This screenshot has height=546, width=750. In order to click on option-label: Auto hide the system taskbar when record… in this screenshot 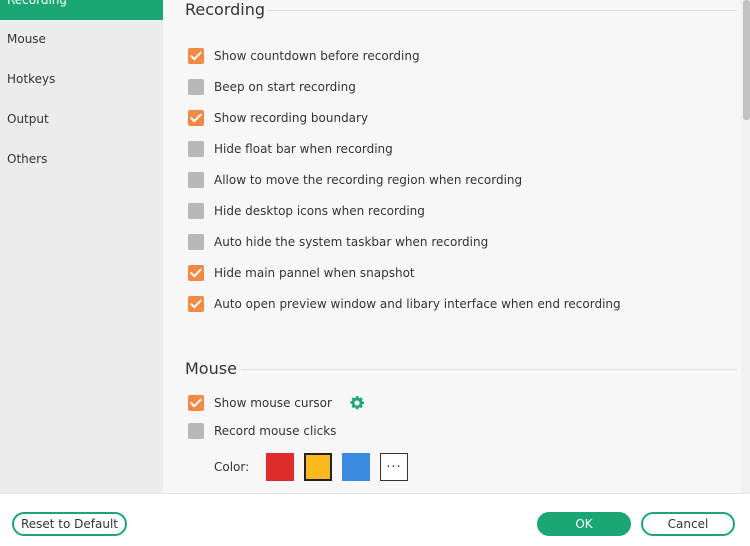, I will do `click(351, 242)`.